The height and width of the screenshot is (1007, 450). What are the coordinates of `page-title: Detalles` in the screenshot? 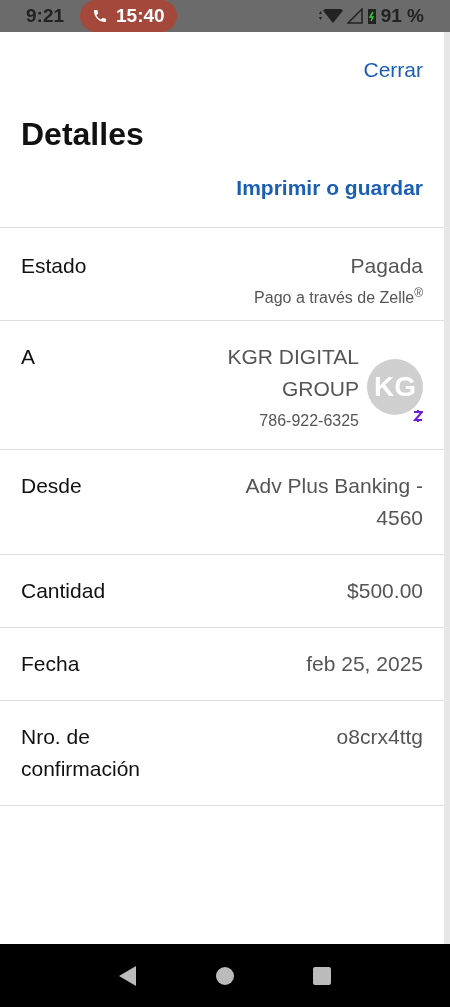 It's located at (83, 134).